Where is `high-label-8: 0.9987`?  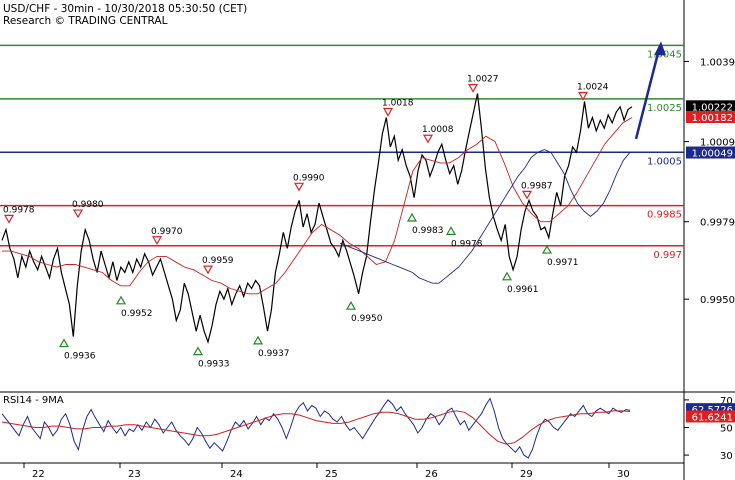 high-label-8: 0.9987 is located at coordinates (537, 186).